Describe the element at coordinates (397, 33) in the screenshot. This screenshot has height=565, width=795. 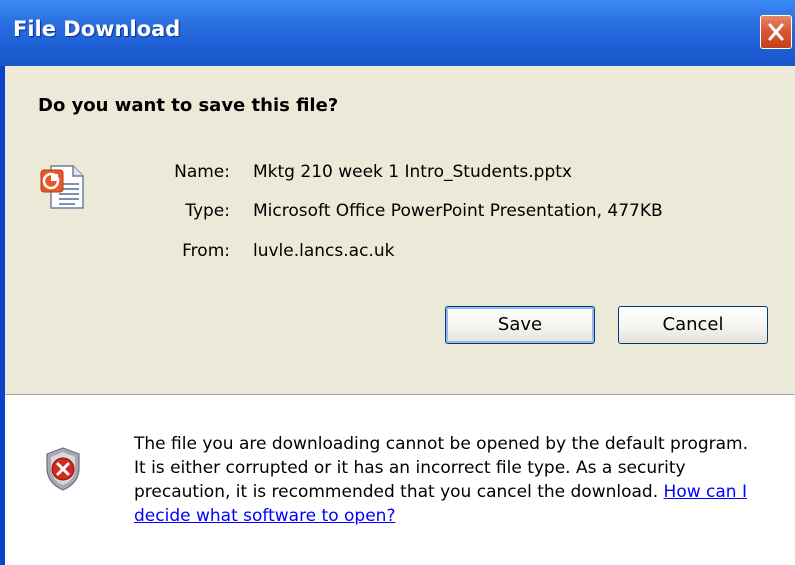
I see `title-bar: File Download` at that location.